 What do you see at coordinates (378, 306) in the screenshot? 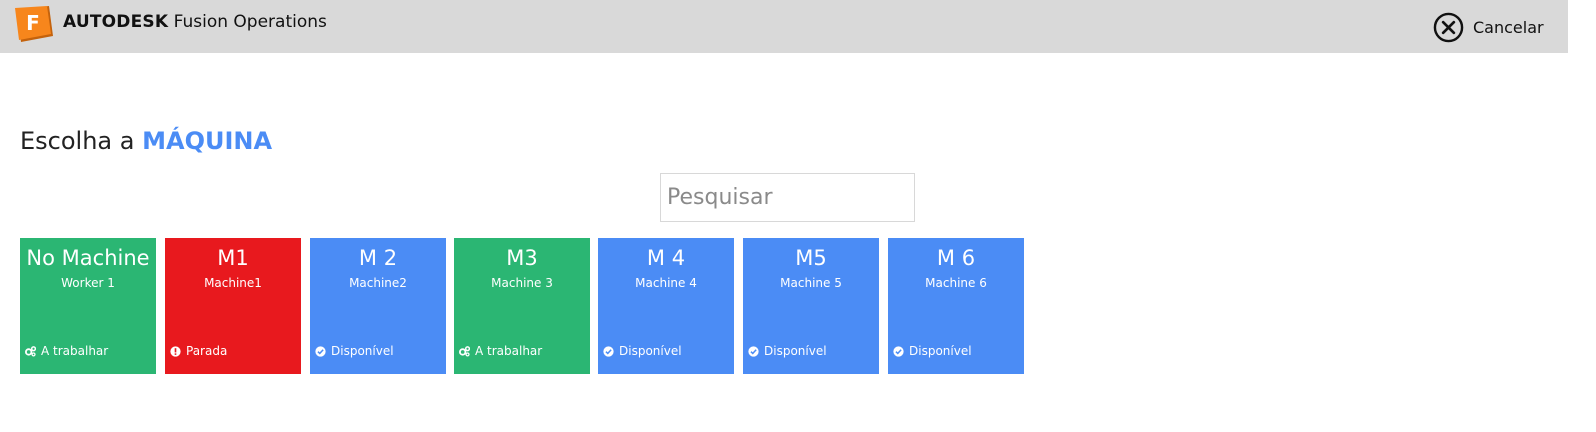
I see `machine-tile-m2: M 2 Machine2 Disponível` at bounding box center [378, 306].